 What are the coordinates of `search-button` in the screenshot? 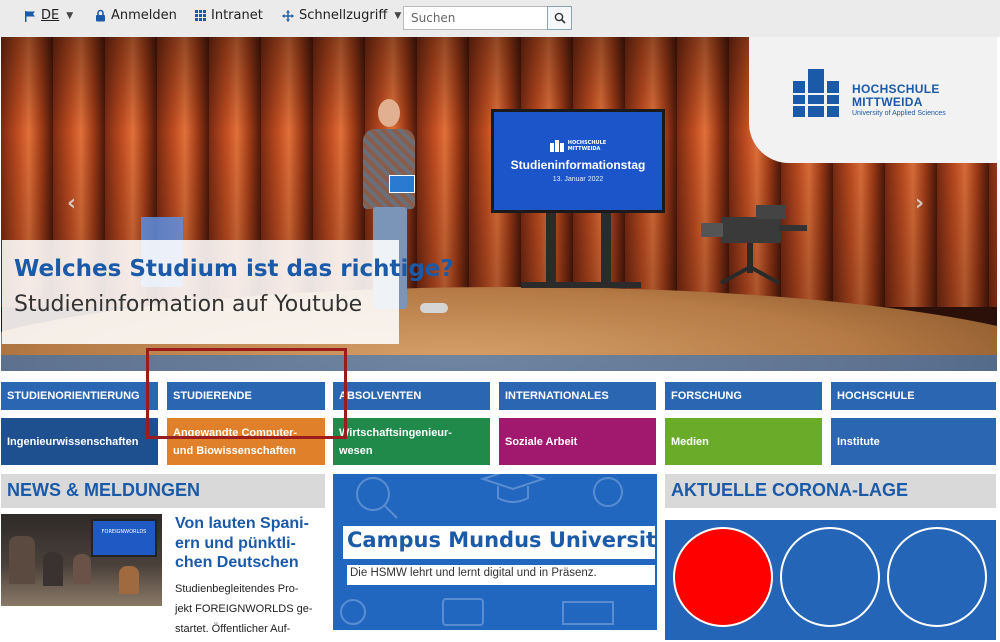 It's located at (559, 18).